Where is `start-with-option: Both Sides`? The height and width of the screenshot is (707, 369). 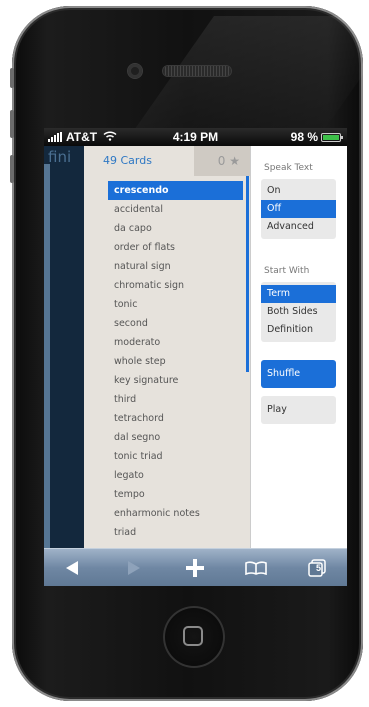 start-with-option: Both Sides is located at coordinates (298, 312).